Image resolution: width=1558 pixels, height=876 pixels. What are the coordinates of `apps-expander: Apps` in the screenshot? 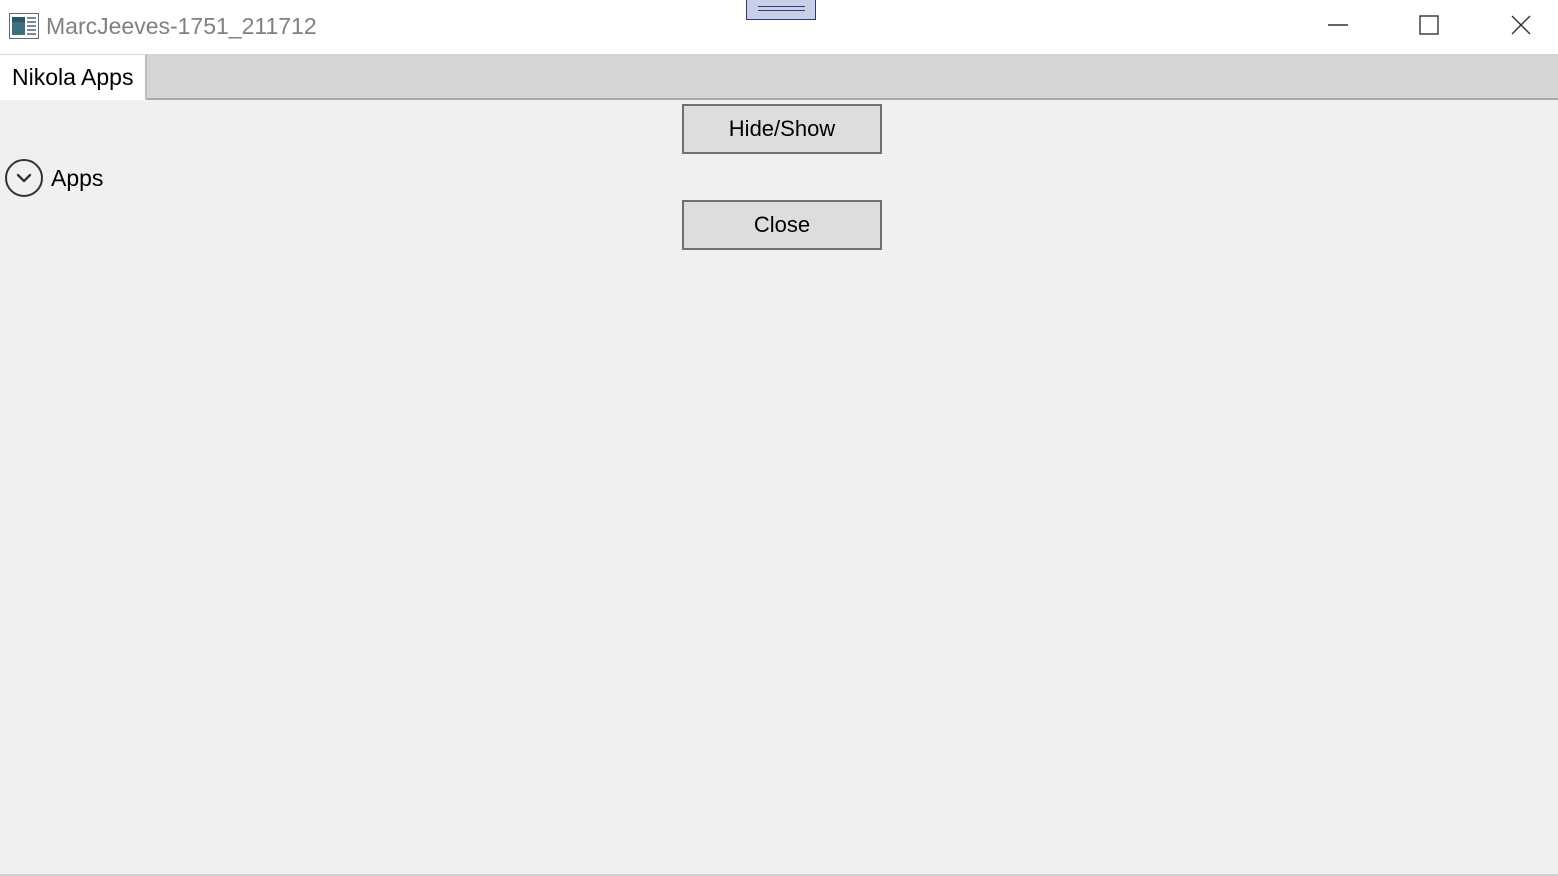 It's located at (53, 178).